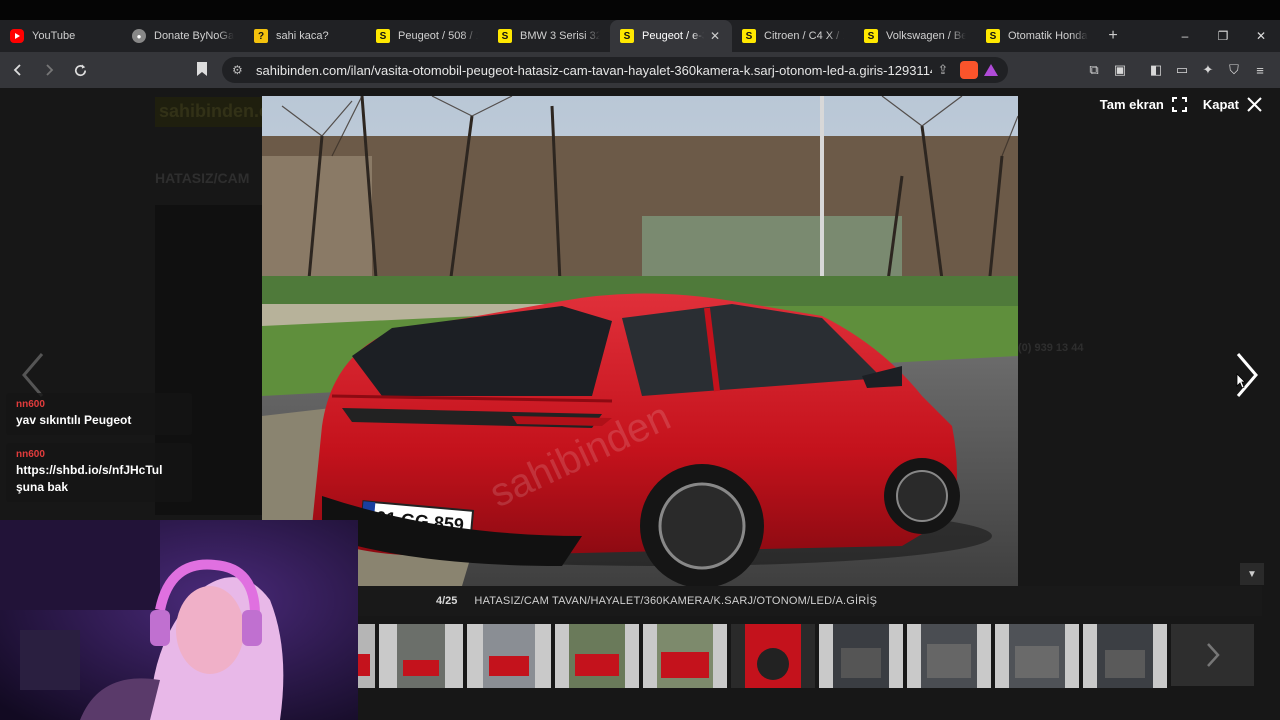  I want to click on menu-icon: ≡, so click(1260, 70).